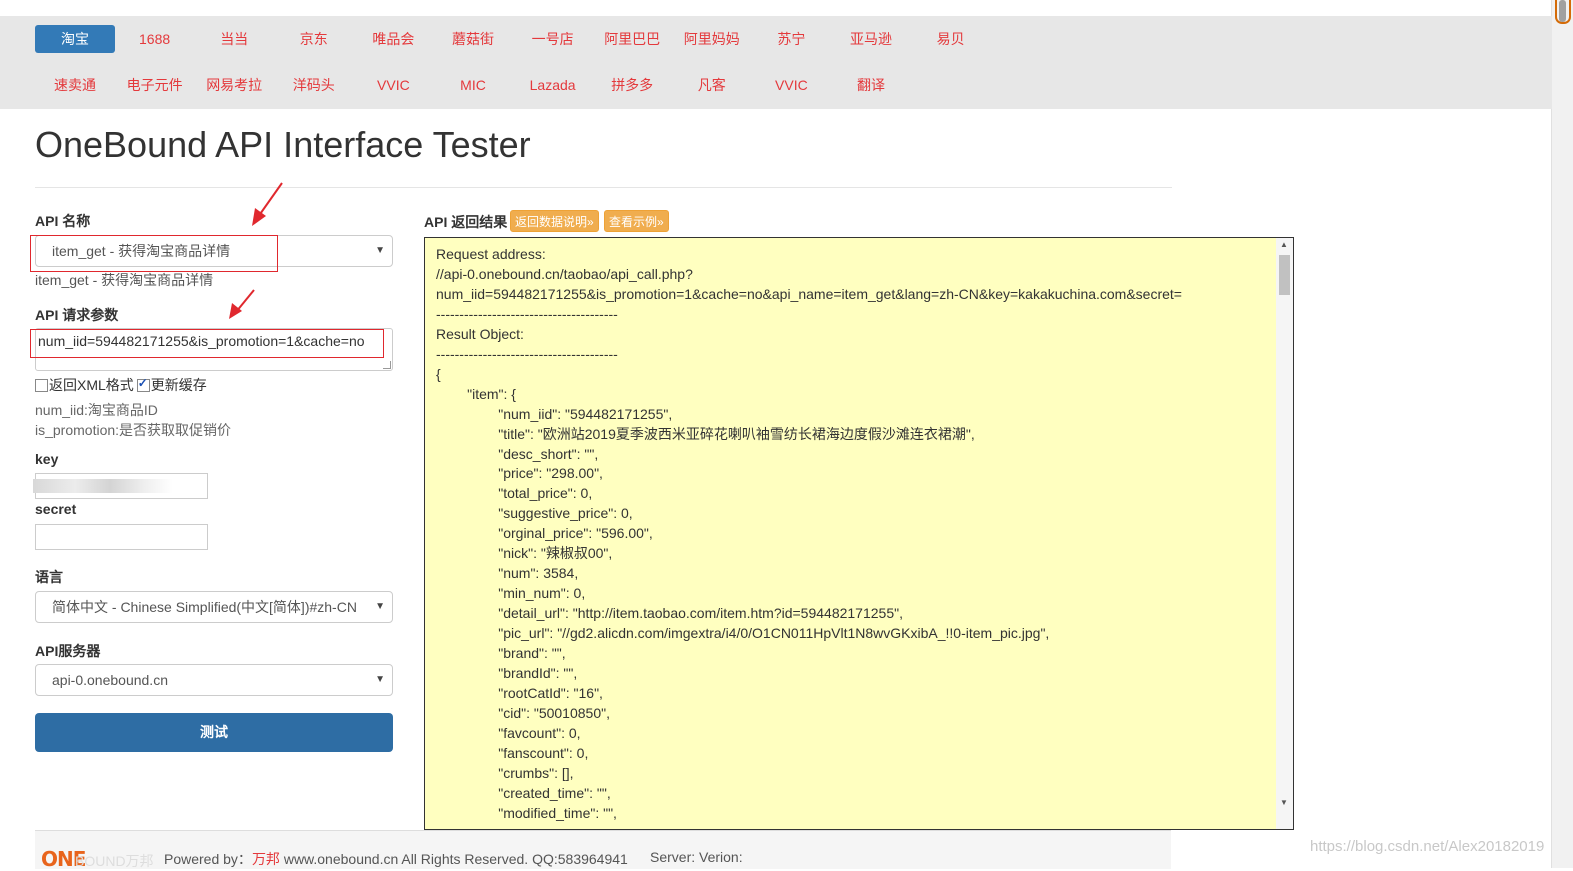 This screenshot has width=1573, height=871. I want to click on language-label: 语言, so click(49, 577).